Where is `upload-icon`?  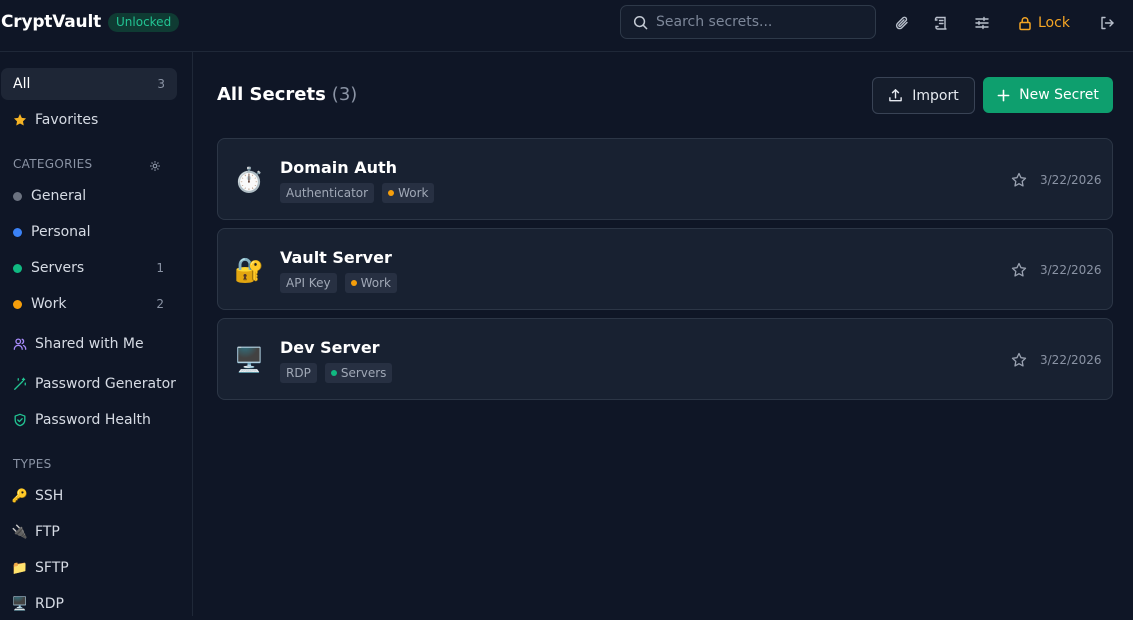 upload-icon is located at coordinates (896, 95).